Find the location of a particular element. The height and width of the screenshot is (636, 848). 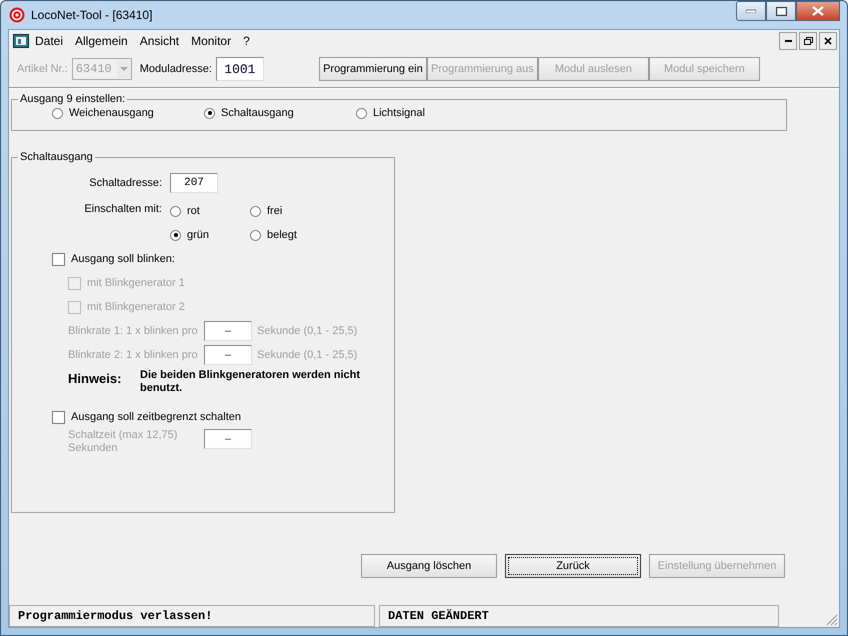

checkbox-option: Ausgang soll zeitbegrenzt schalten is located at coordinates (223, 417).